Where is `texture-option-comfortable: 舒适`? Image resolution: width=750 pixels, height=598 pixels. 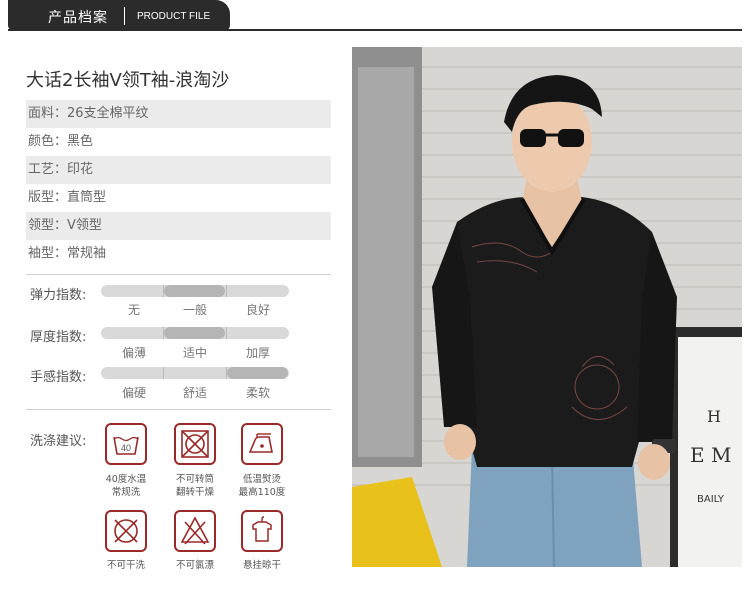
texture-option-comfortable: 舒适 is located at coordinates (194, 393).